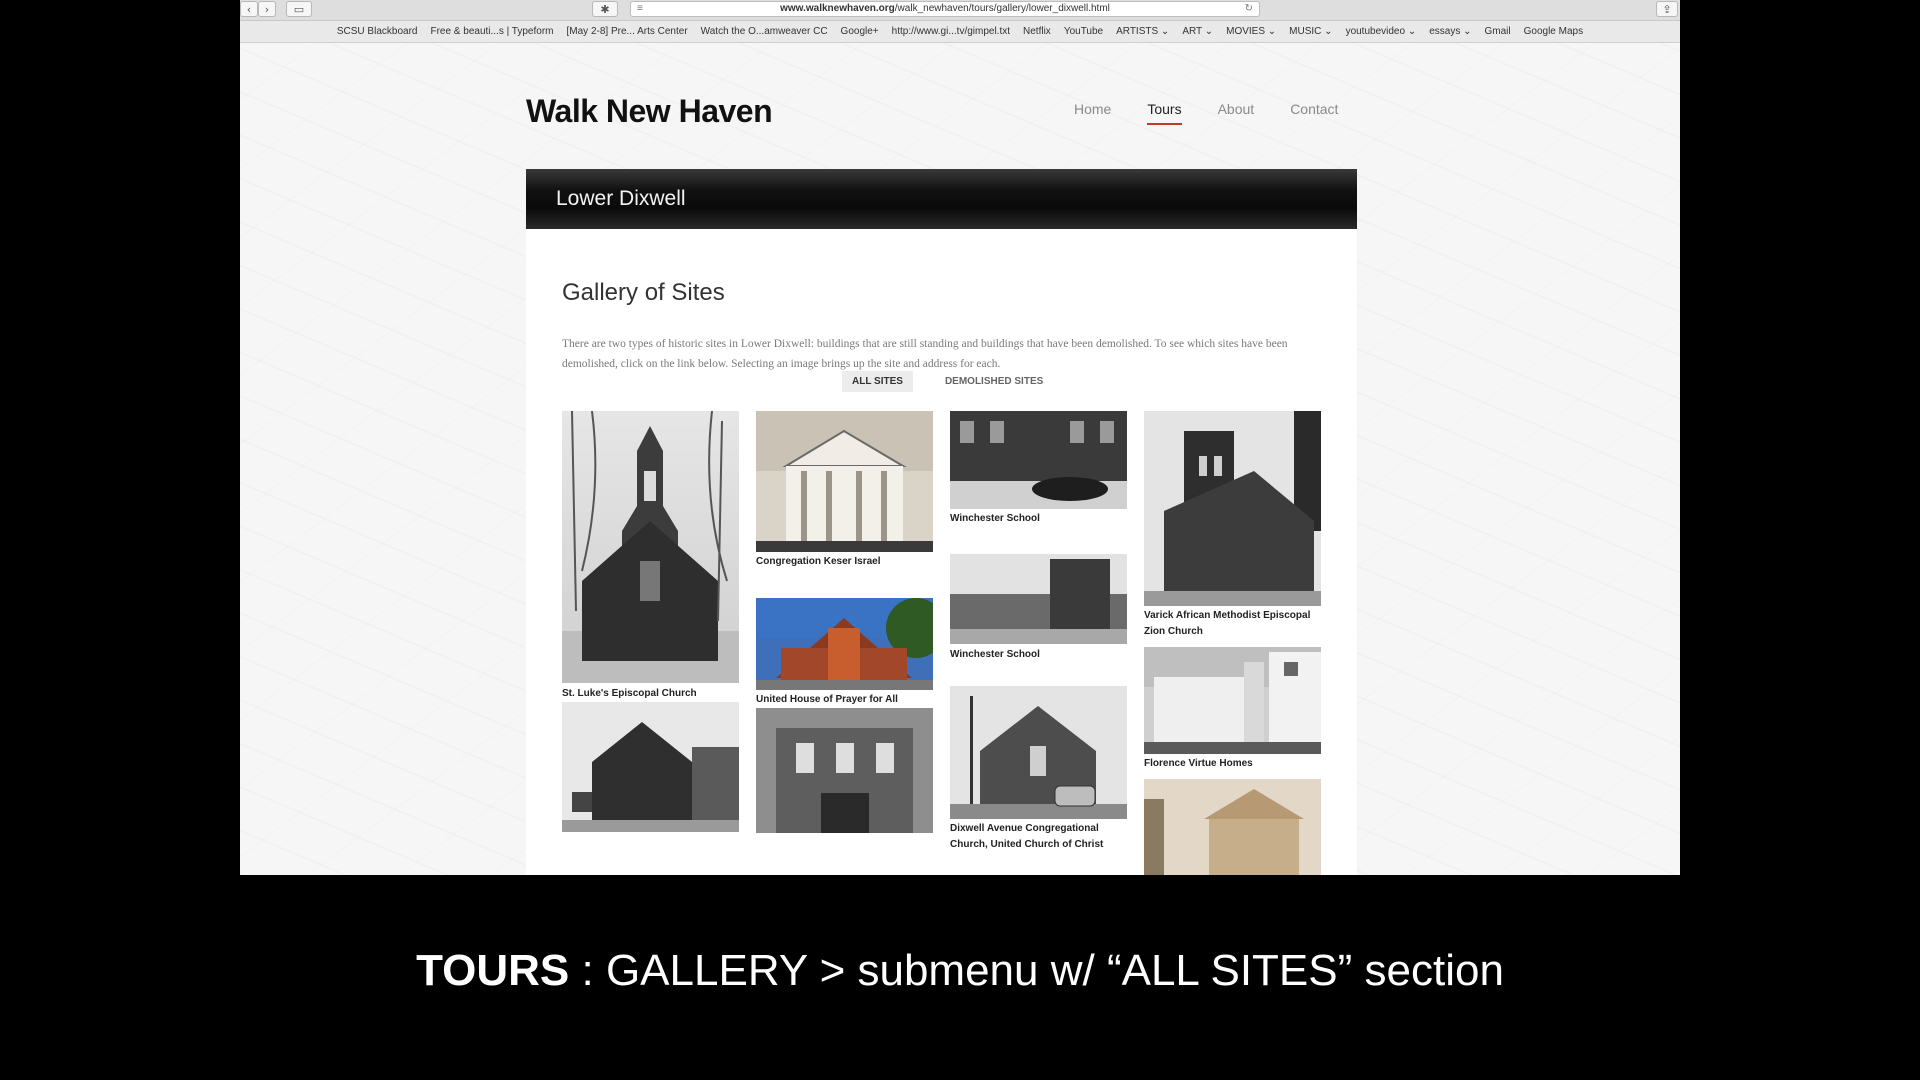 Image resolution: width=1920 pixels, height=1080 pixels. What do you see at coordinates (491, 31) in the screenshot?
I see `bookmark-item: Free & beauti...s | Typeform` at bounding box center [491, 31].